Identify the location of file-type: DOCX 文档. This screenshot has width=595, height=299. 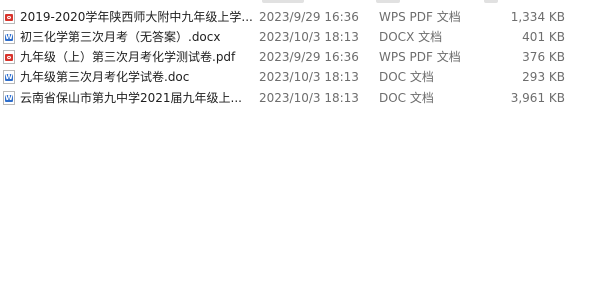
(411, 37).